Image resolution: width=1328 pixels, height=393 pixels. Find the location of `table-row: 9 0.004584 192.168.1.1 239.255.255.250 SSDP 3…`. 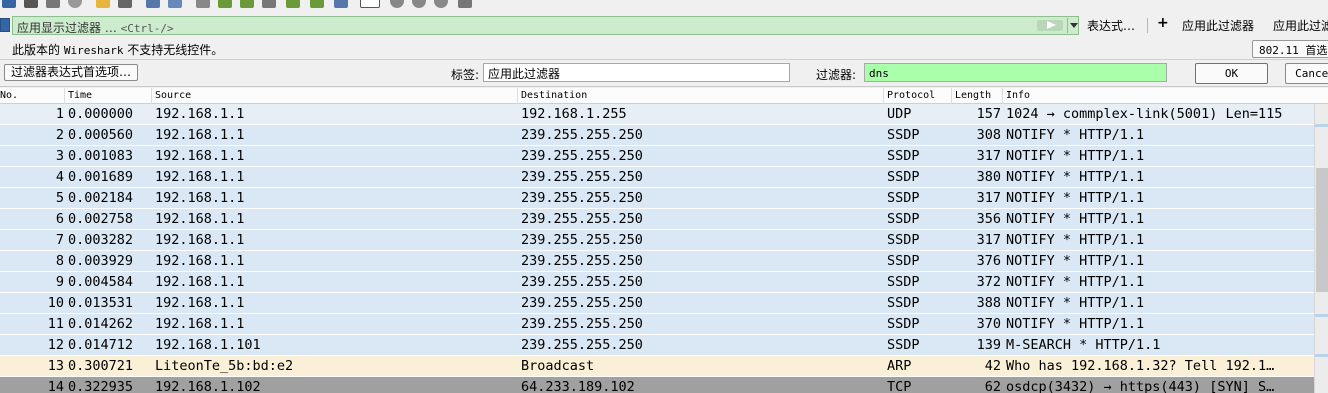

table-row: 9 0.004584 192.168.1.1 239.255.255.250 SSDP 3… is located at coordinates (657, 282).